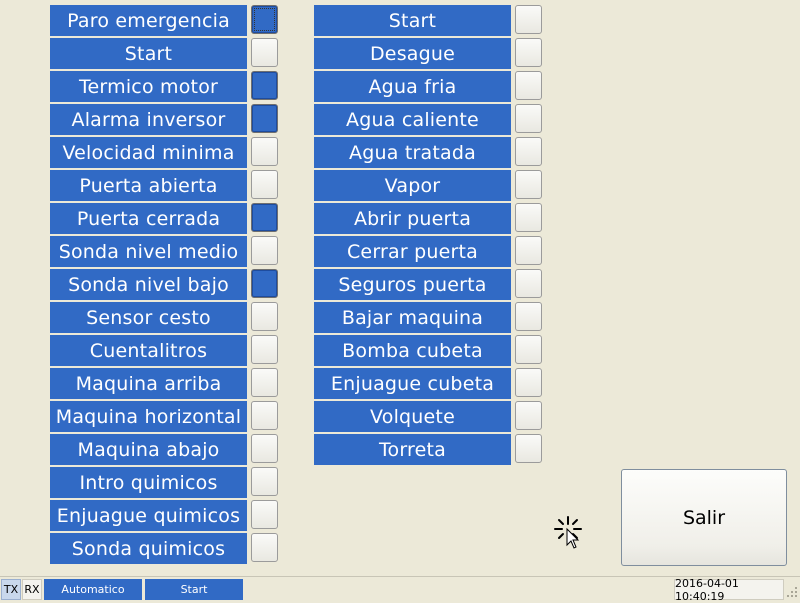 The width and height of the screenshot is (800, 603). What do you see at coordinates (412, 53) in the screenshot?
I see `output-label: Desague` at bounding box center [412, 53].